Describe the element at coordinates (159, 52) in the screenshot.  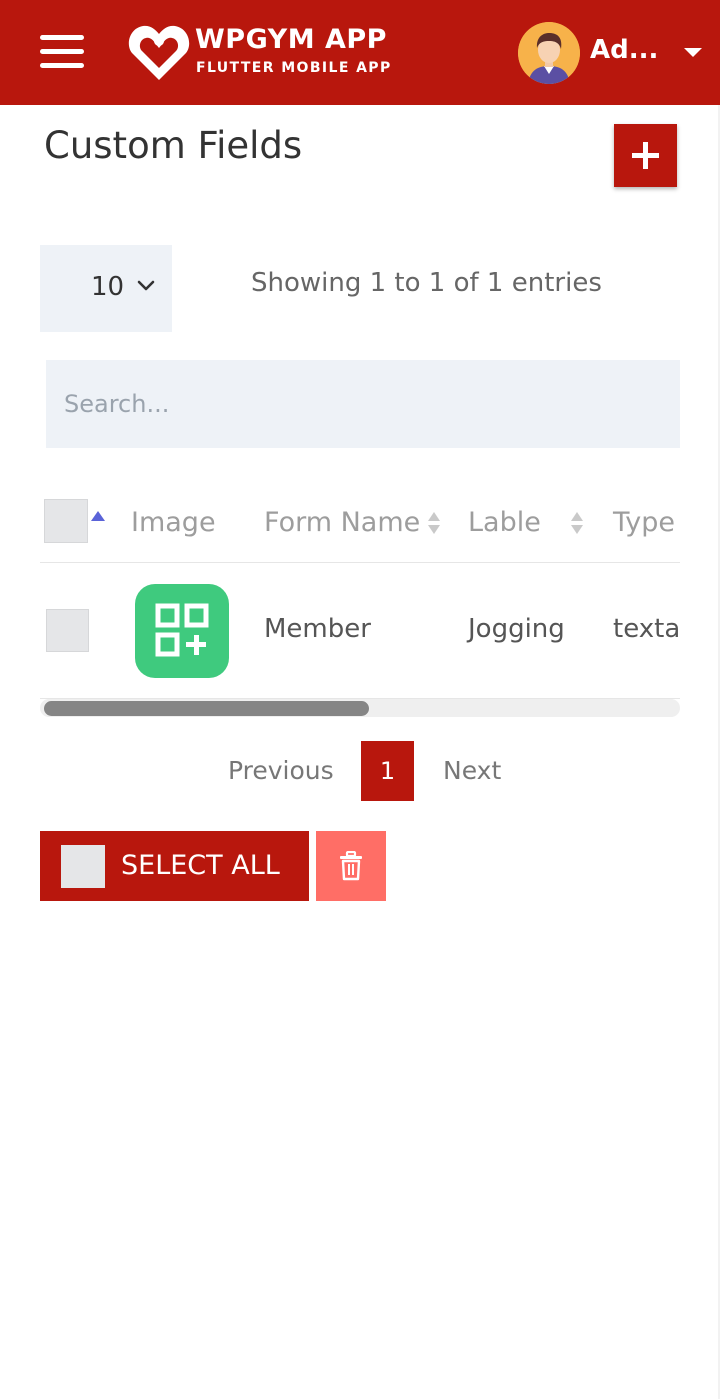
I see `heart-logo-icon` at that location.